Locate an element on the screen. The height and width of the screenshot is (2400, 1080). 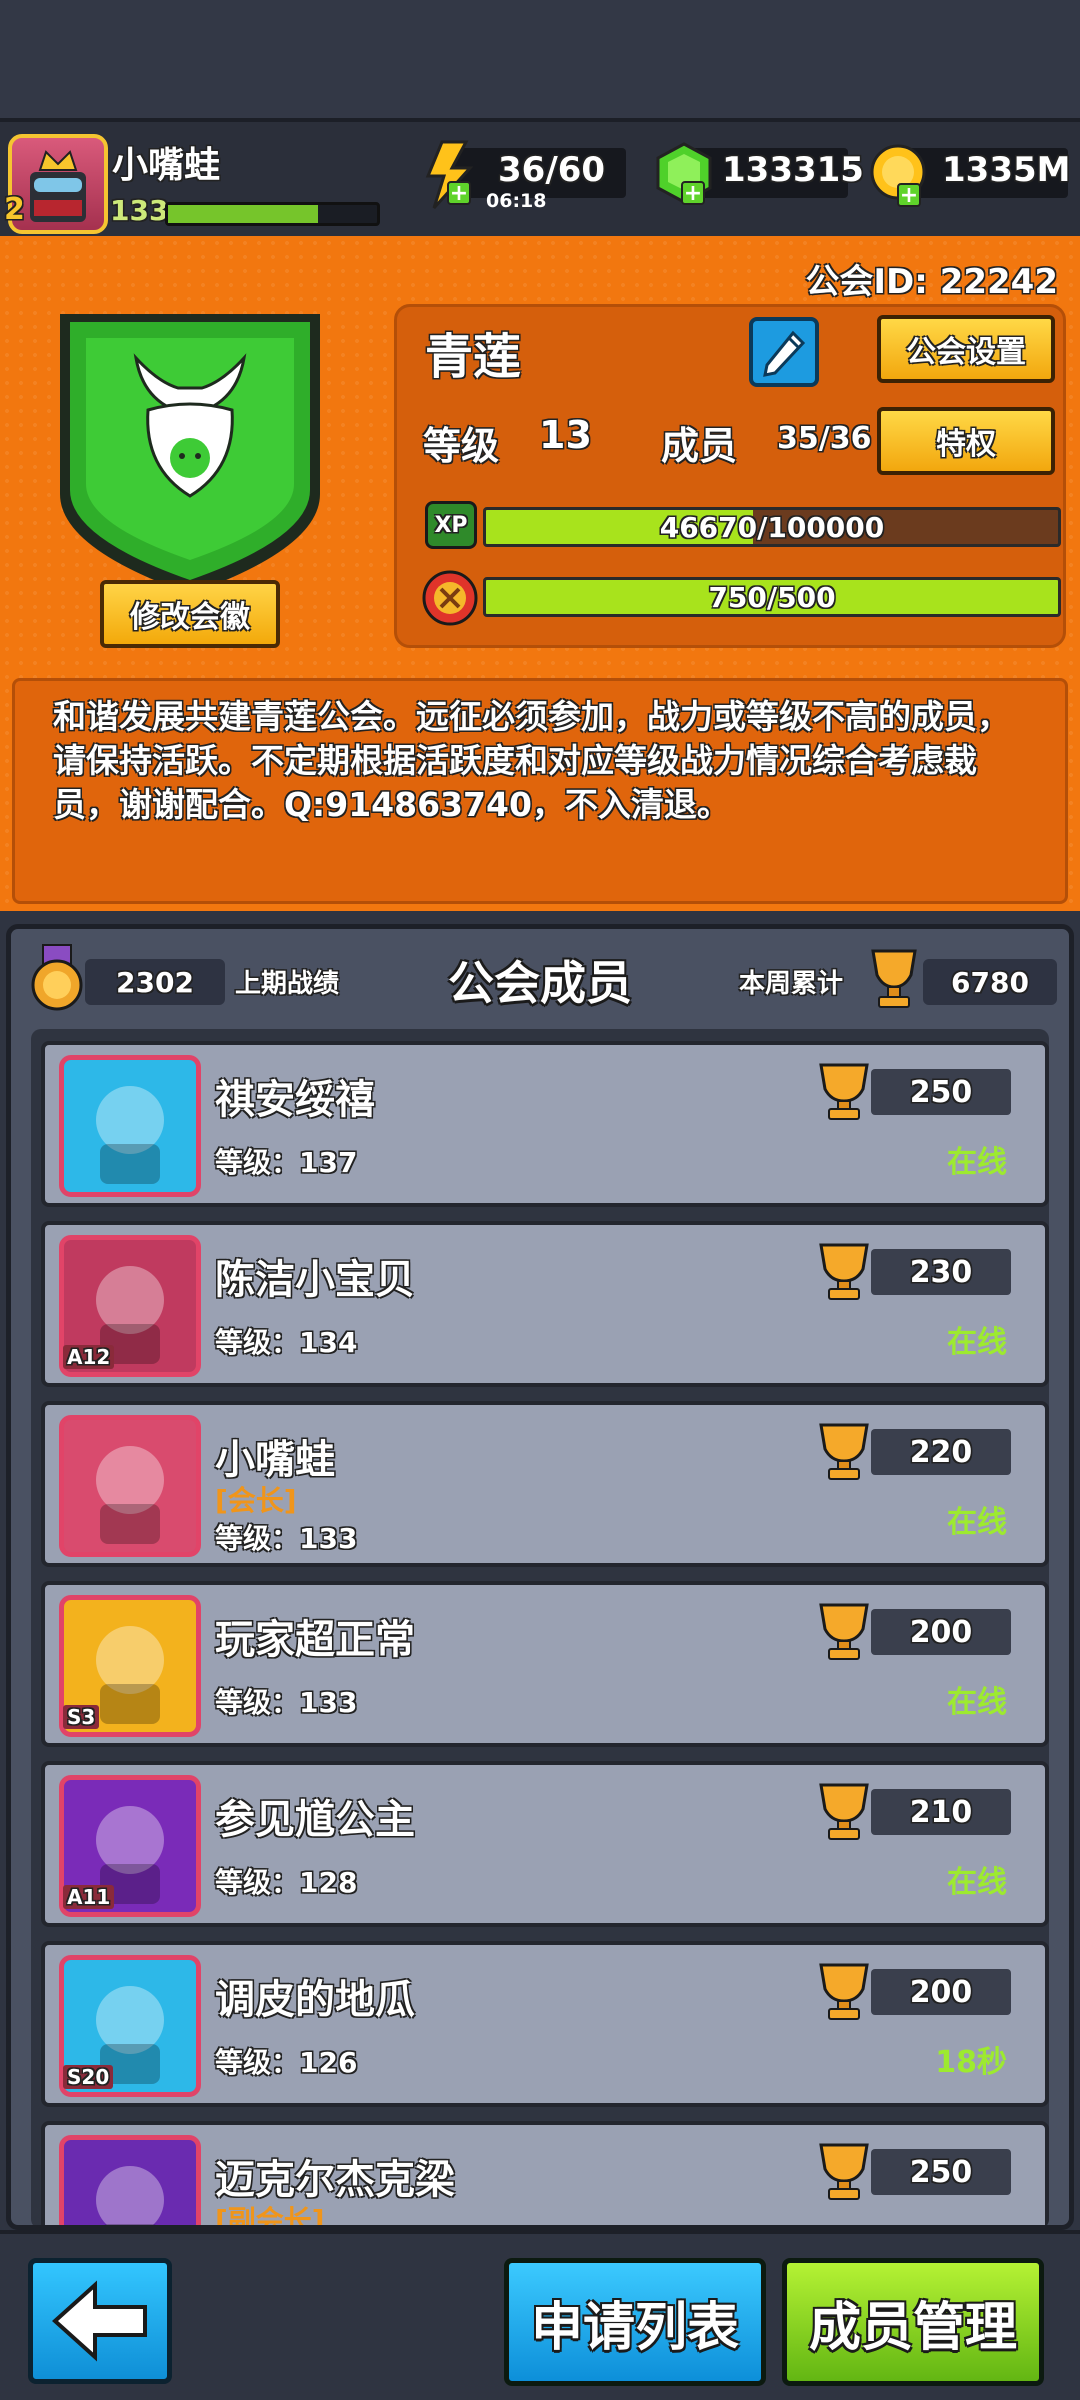
member-name: 祺安绥禧 is located at coordinates (295, 1100).